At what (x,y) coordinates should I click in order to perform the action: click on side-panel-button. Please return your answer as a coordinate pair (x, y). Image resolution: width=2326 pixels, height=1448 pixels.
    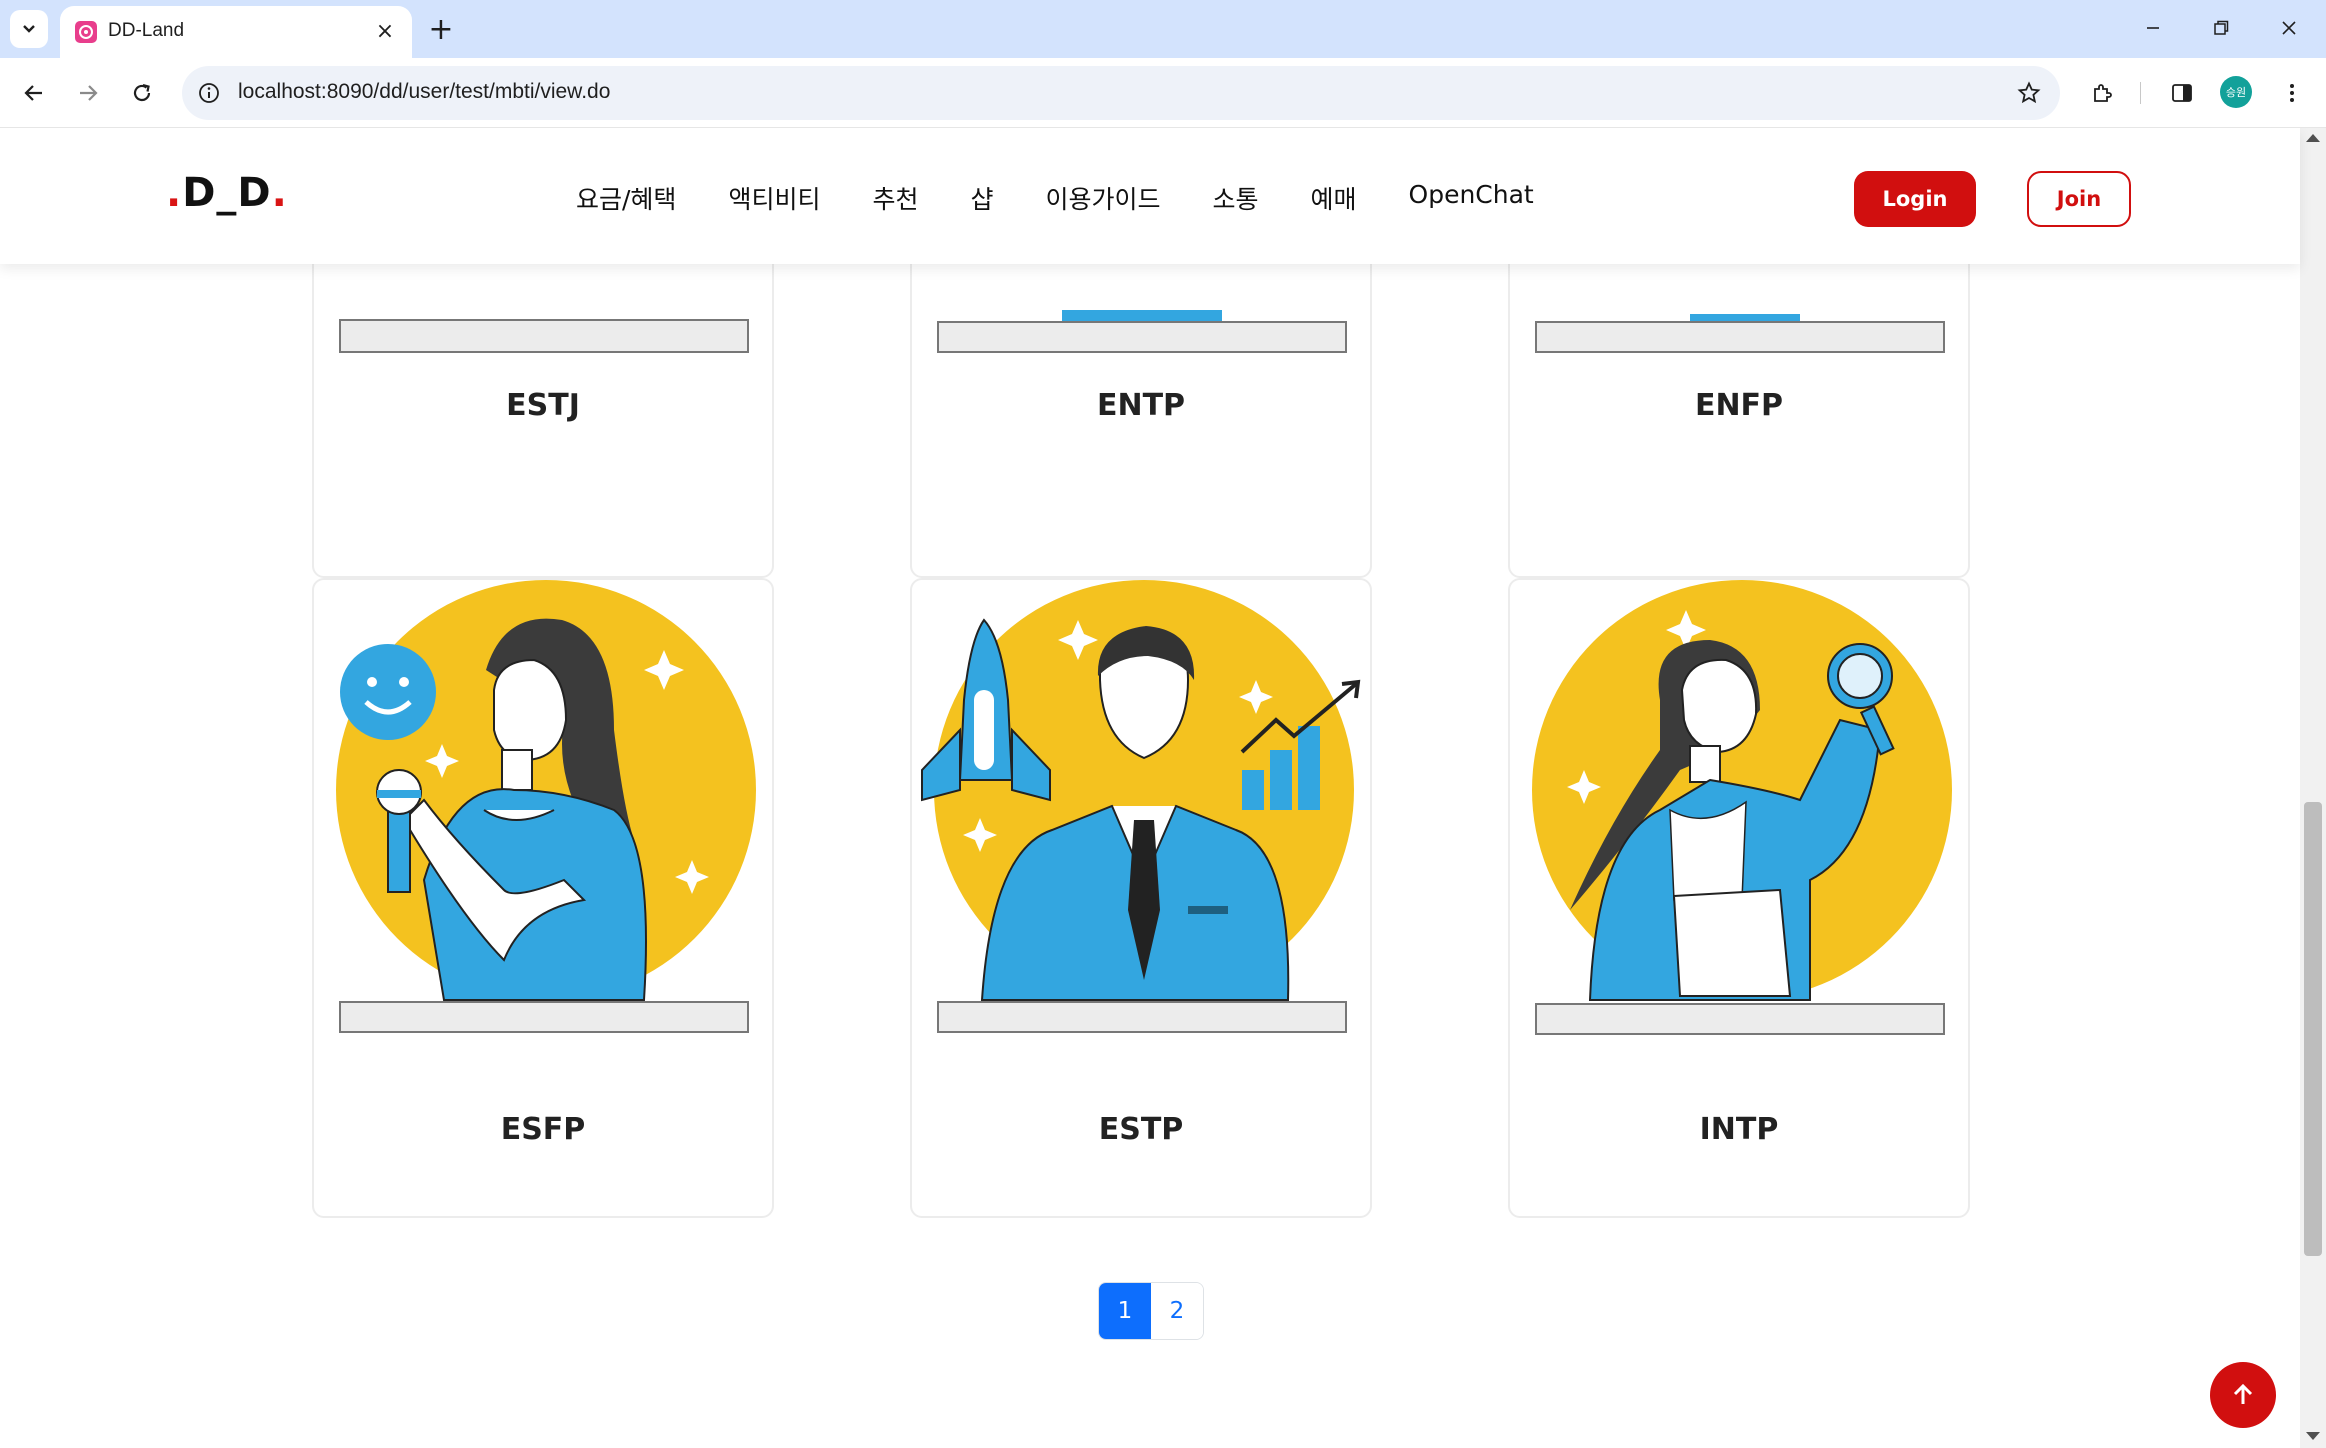
    Looking at the image, I should click on (2182, 93).